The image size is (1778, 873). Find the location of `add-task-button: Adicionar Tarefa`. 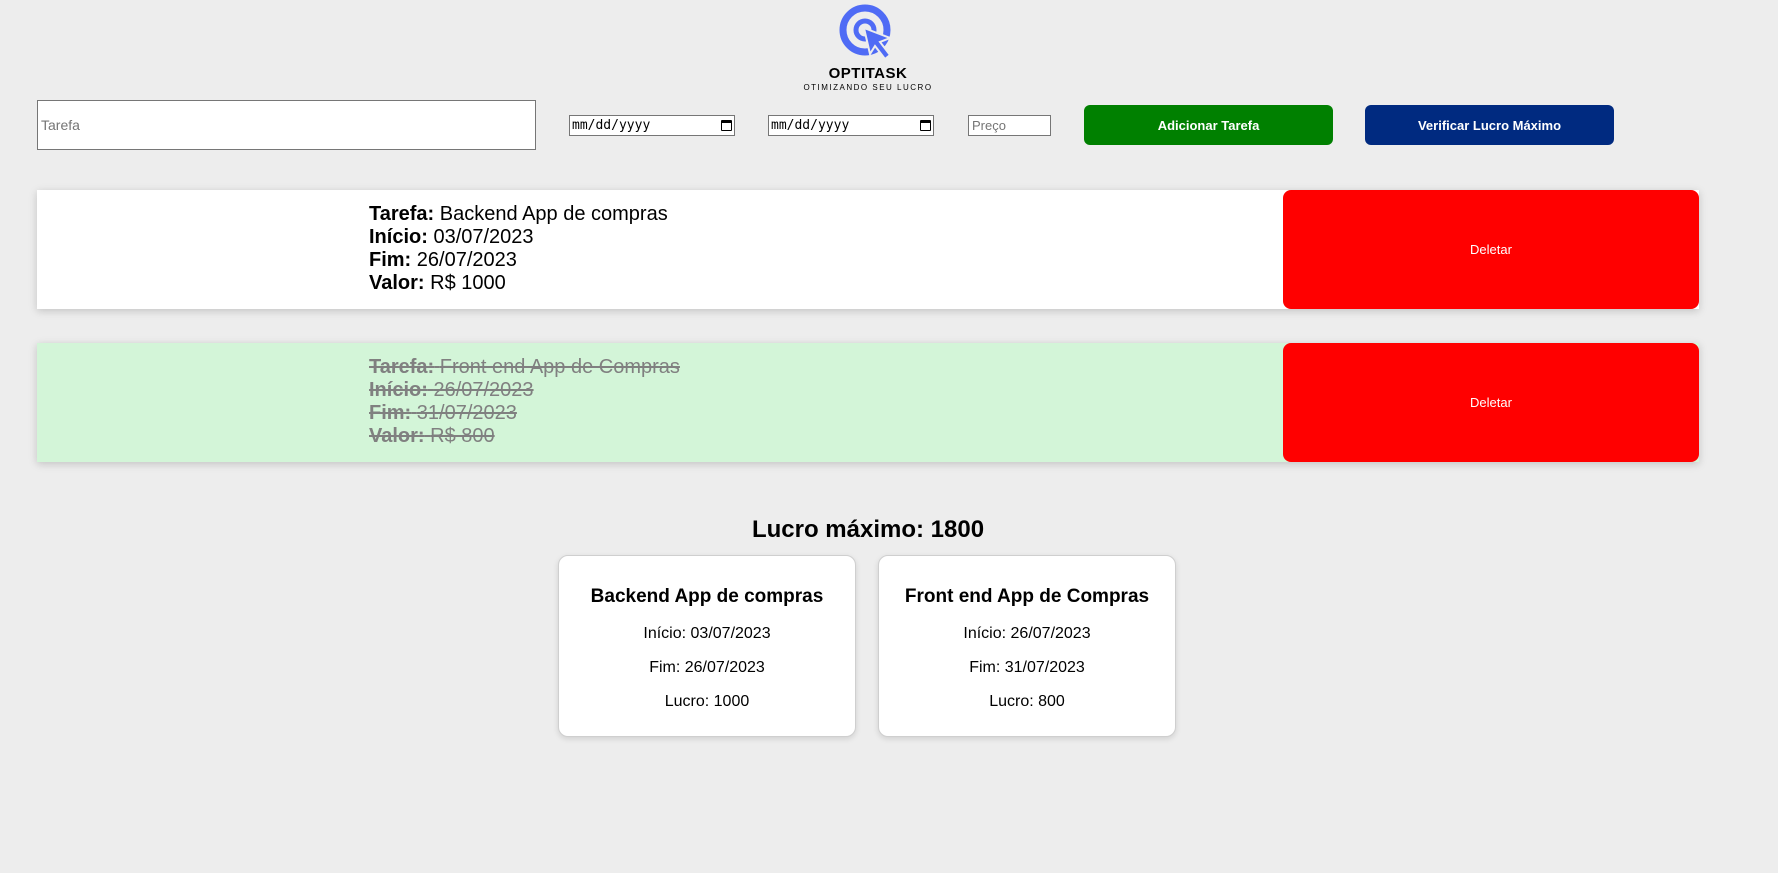

add-task-button: Adicionar Tarefa is located at coordinates (1208, 125).